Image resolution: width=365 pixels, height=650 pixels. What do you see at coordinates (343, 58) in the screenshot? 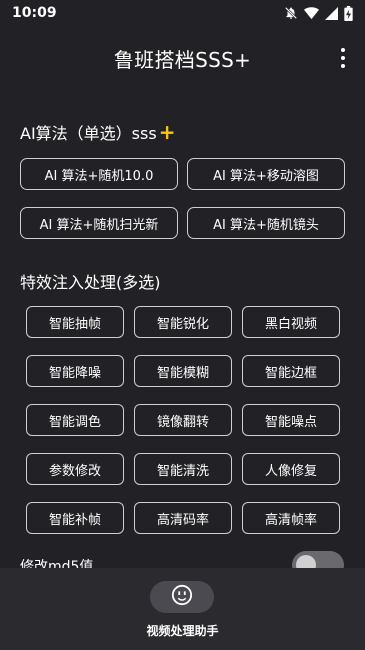
I see `more-vert-icon` at bounding box center [343, 58].